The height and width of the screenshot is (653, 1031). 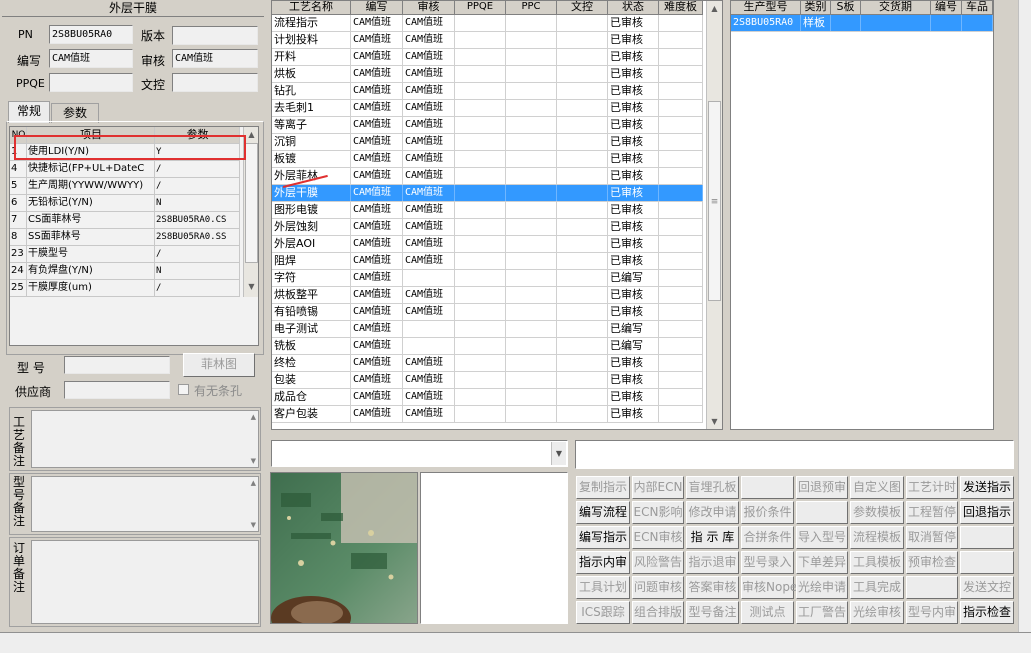 I want to click on param-row: 4 快捷标记(FP+UL+DateC /, so click(x=125, y=169).